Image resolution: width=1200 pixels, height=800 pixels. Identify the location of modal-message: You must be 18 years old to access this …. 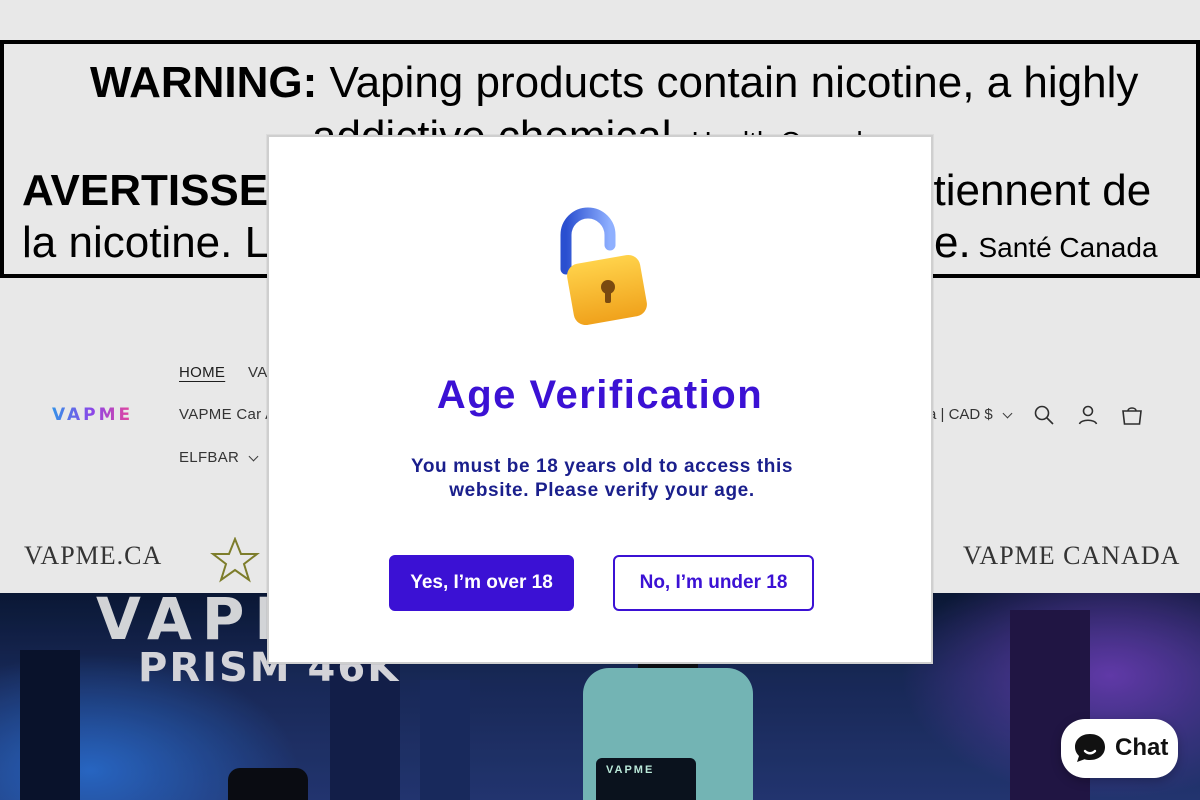
(602, 478).